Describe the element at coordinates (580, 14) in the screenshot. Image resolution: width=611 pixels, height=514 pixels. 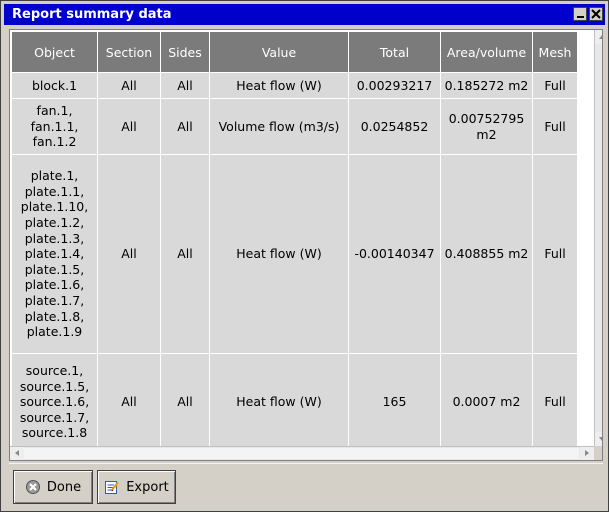
I see `minimize-icon` at that location.